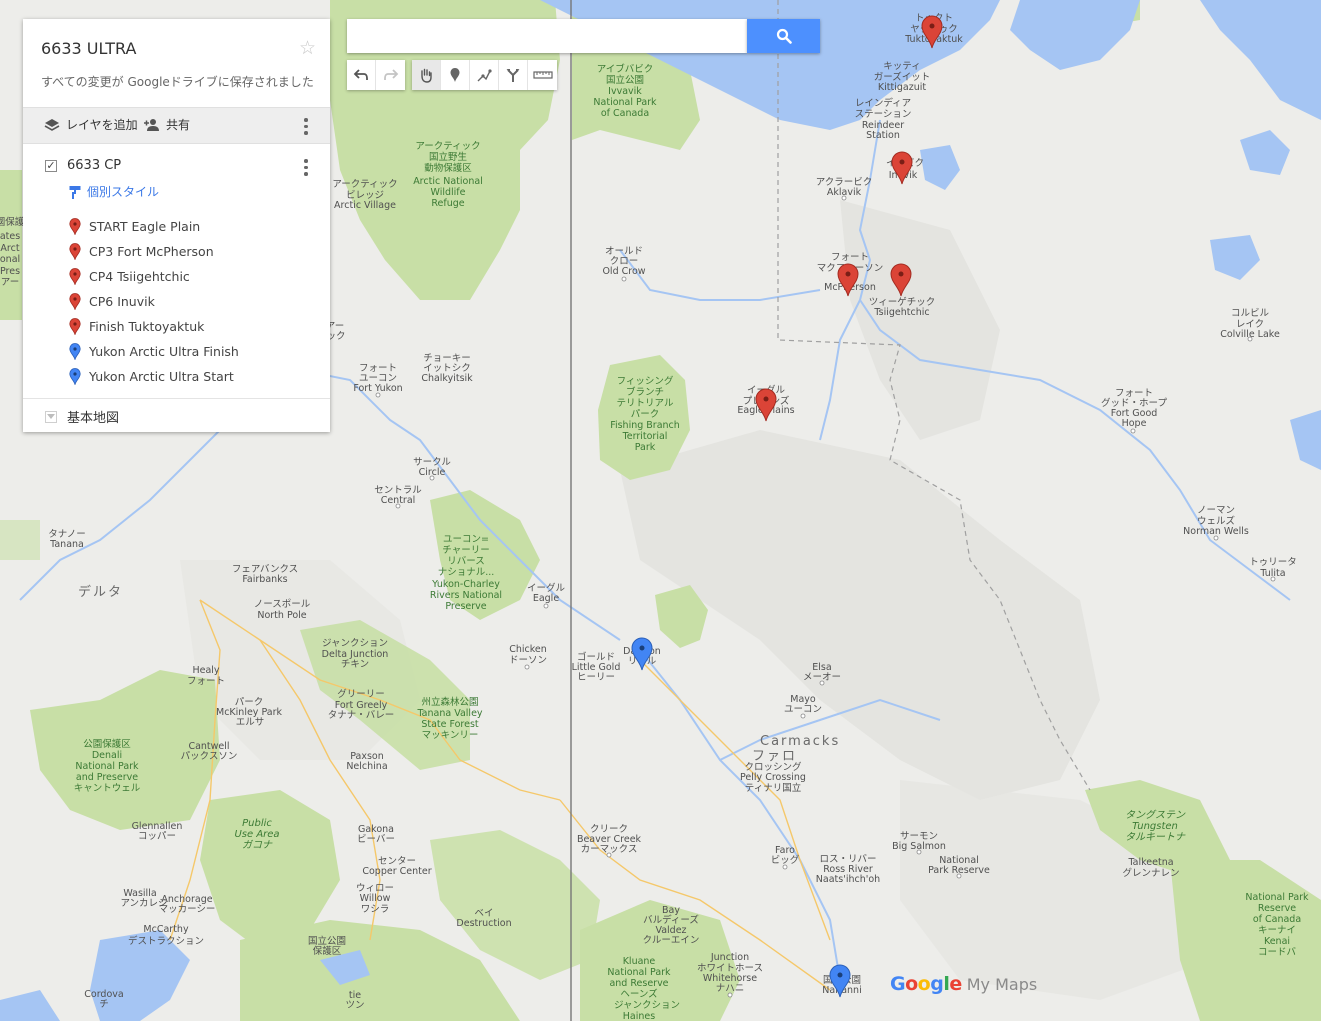  I want to click on place-label: Station, so click(883, 135).